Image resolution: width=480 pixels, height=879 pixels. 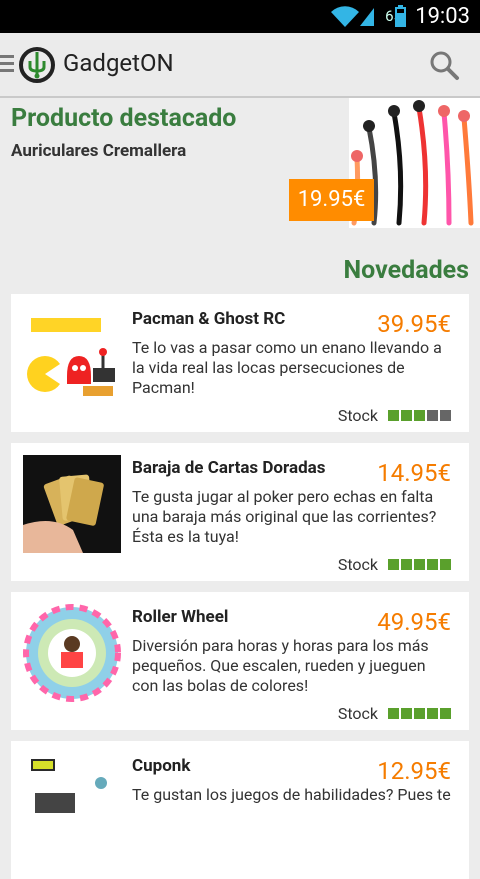 What do you see at coordinates (345, 16) in the screenshot?
I see `wifi-icon` at bounding box center [345, 16].